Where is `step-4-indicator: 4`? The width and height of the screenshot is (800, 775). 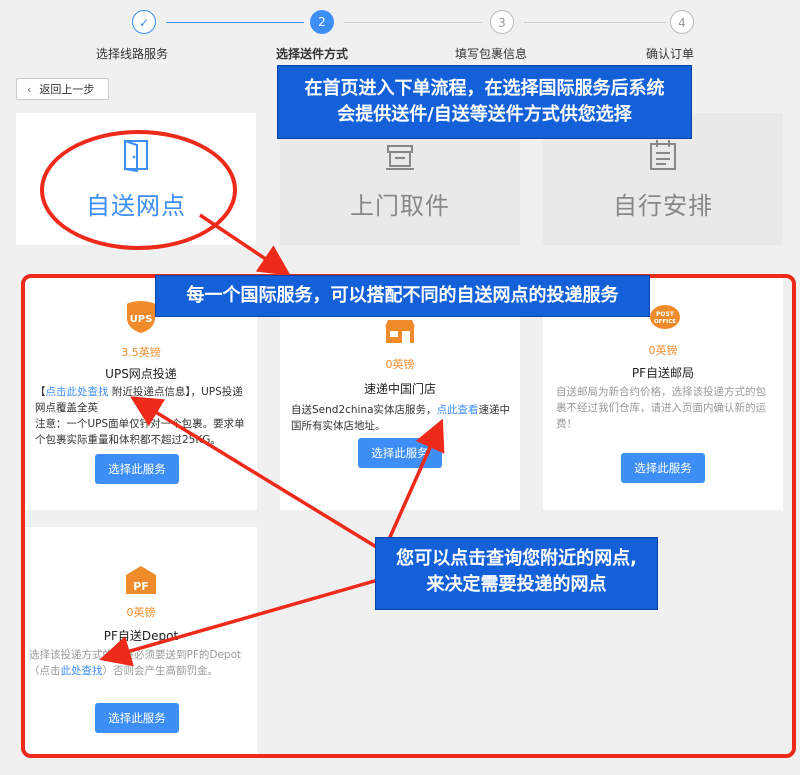 step-4-indicator: 4 is located at coordinates (682, 22).